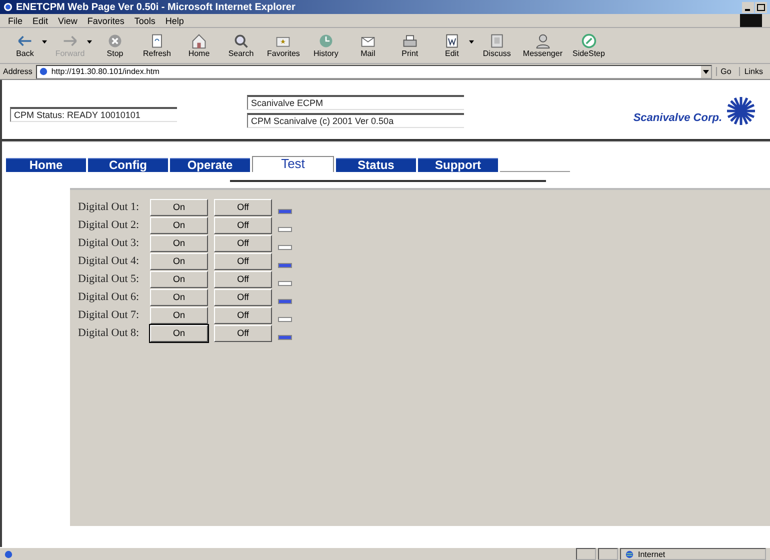 The height and width of the screenshot is (560, 770). Describe the element at coordinates (450, 45) in the screenshot. I see `edit-button: Edit` at that location.